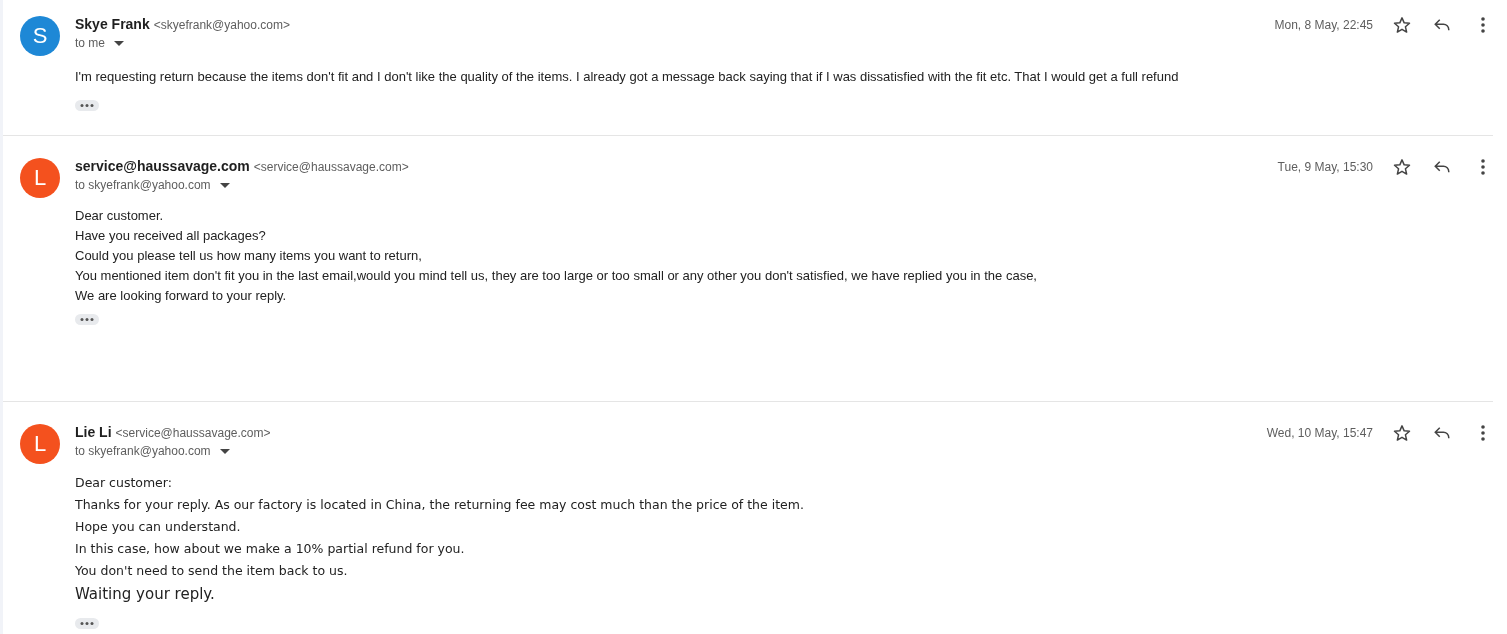 The image size is (1507, 634). What do you see at coordinates (124, 483) in the screenshot?
I see `message-line: Dear customer:` at bounding box center [124, 483].